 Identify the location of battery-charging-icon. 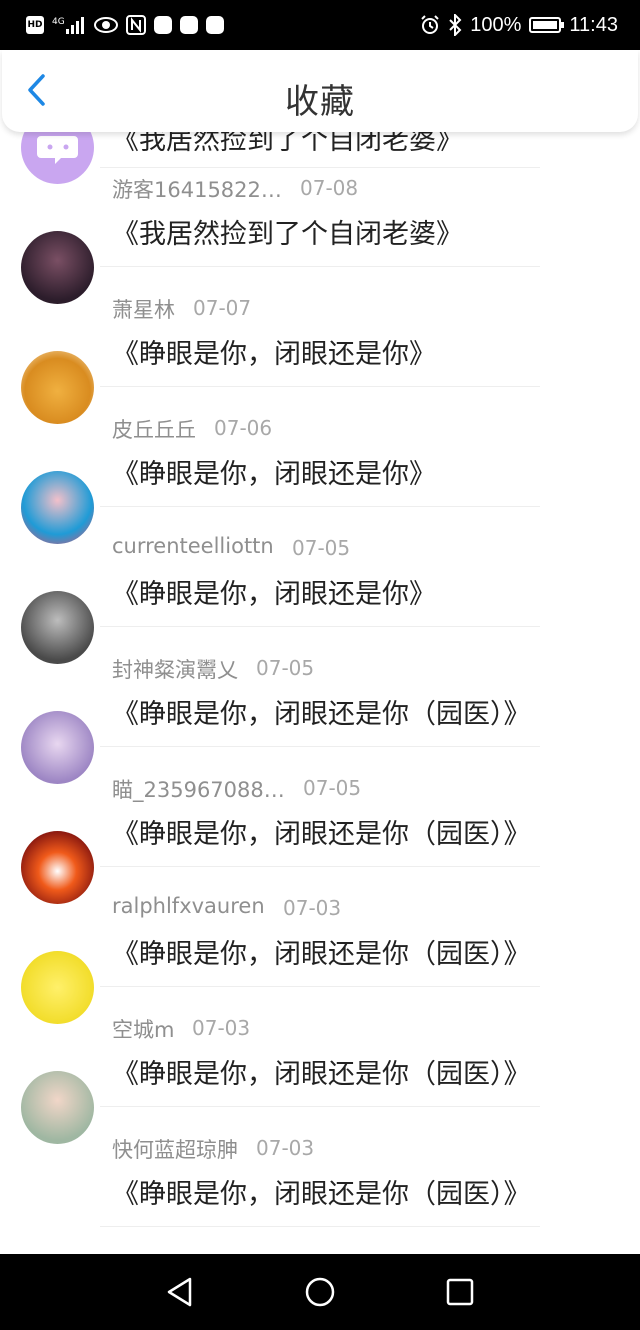
(547, 25).